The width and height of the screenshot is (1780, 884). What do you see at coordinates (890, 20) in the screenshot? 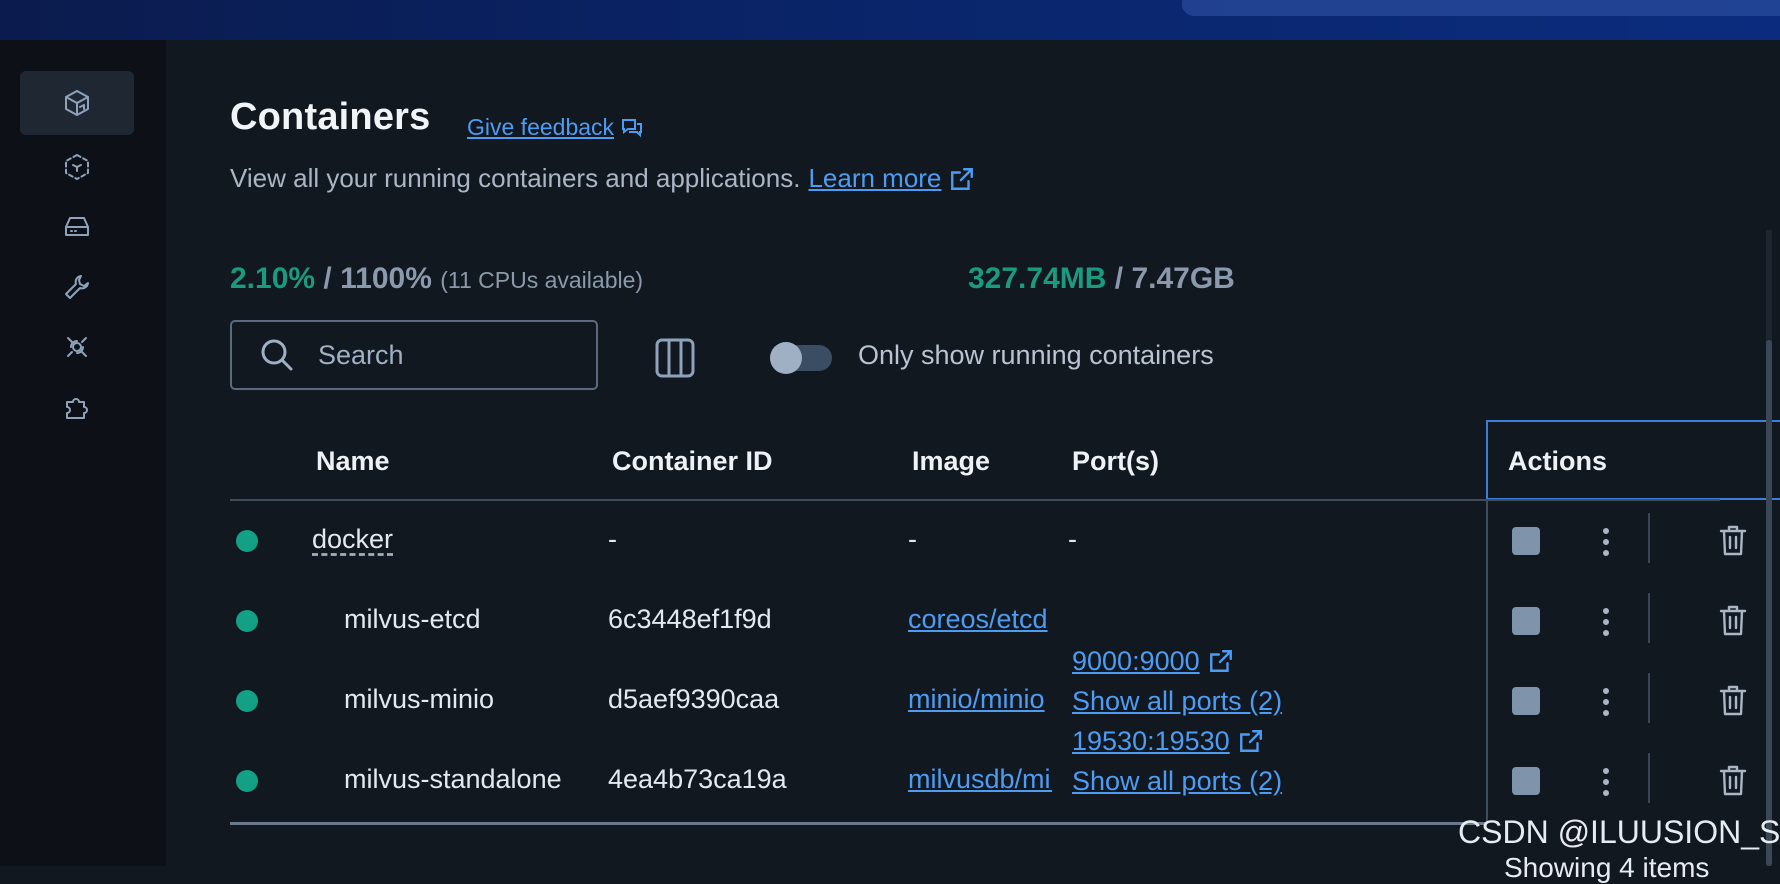
I see `top-bar` at bounding box center [890, 20].